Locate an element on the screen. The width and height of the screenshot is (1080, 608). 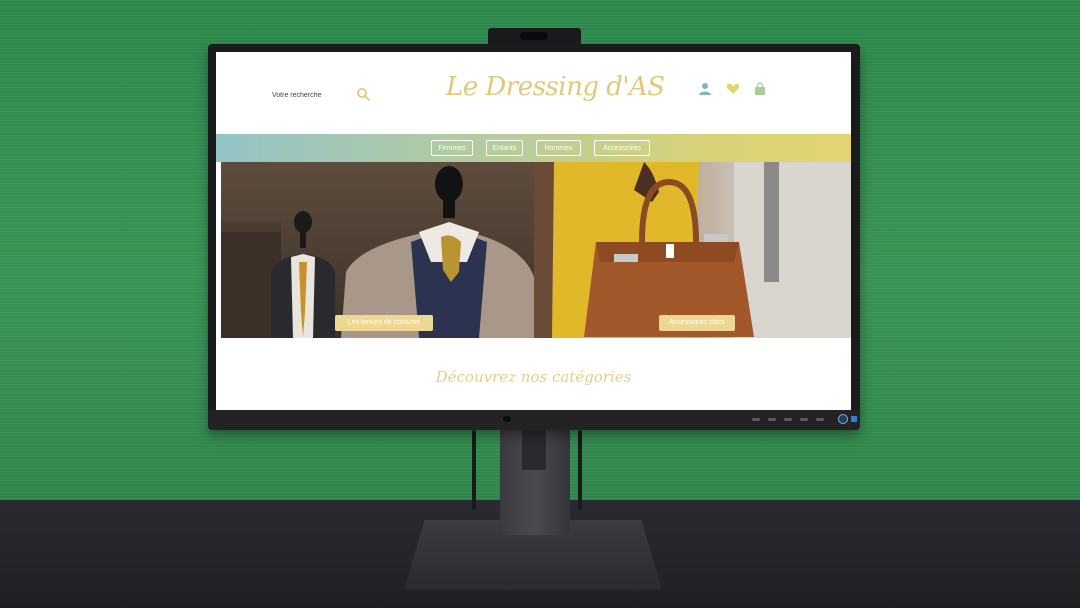
category-nav: Femmes Enfants Hommes Accessoires is located at coordinates (533, 148).